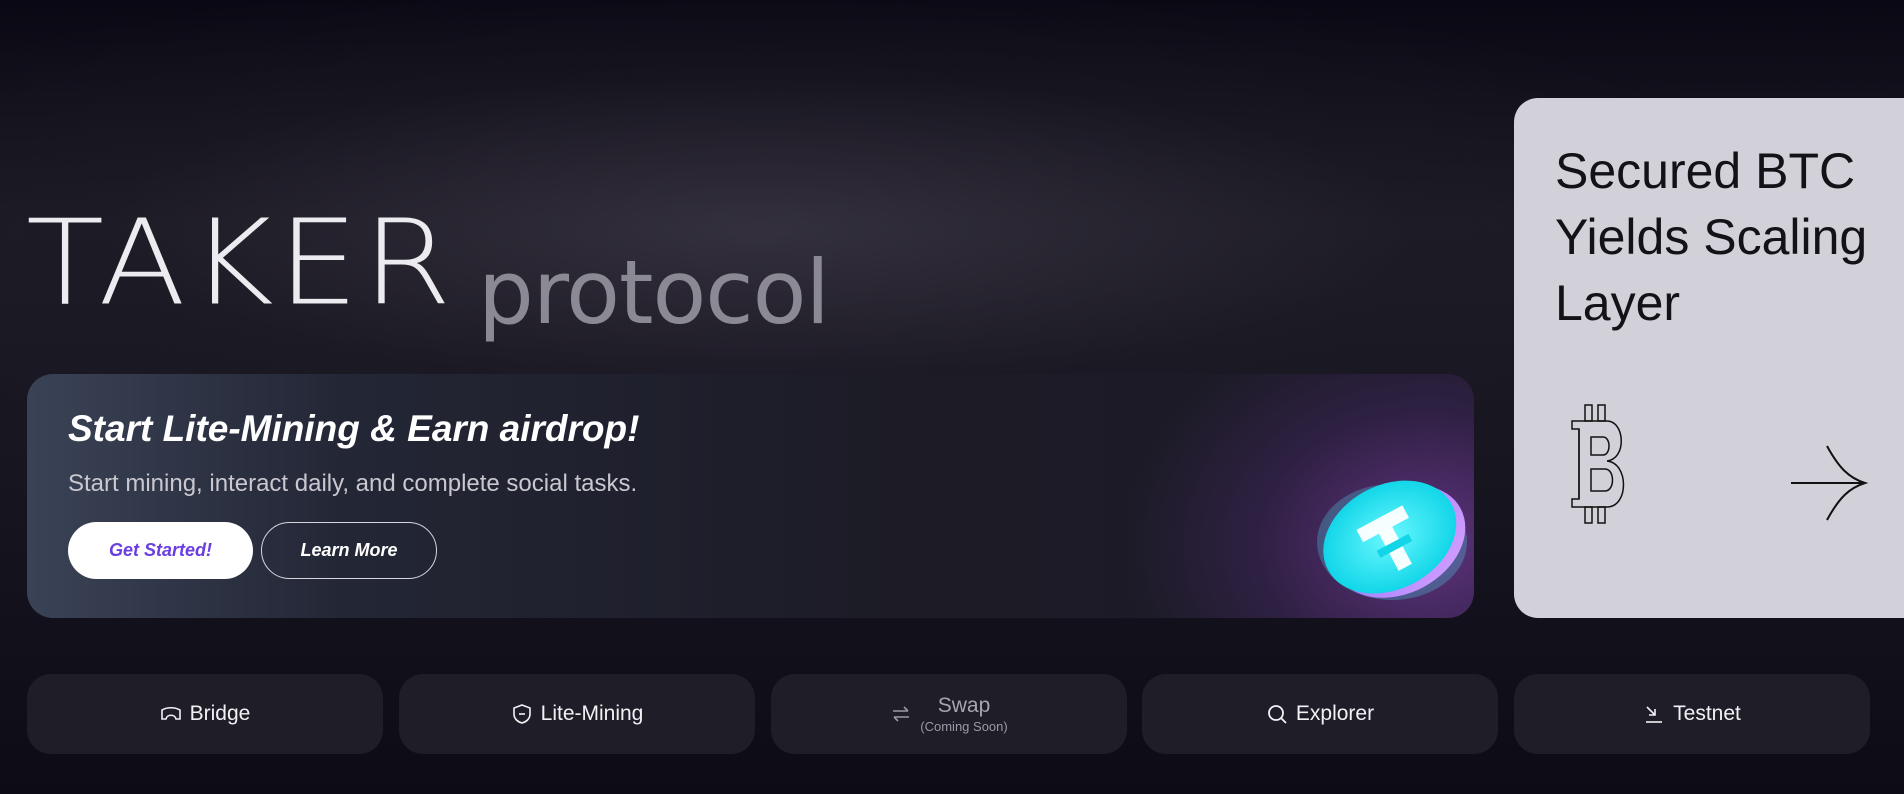  Describe the element at coordinates (901, 714) in the screenshot. I see `swap-icon` at that location.